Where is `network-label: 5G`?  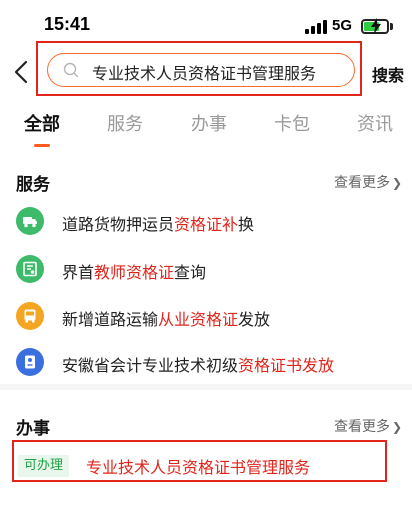
network-label: 5G is located at coordinates (342, 25).